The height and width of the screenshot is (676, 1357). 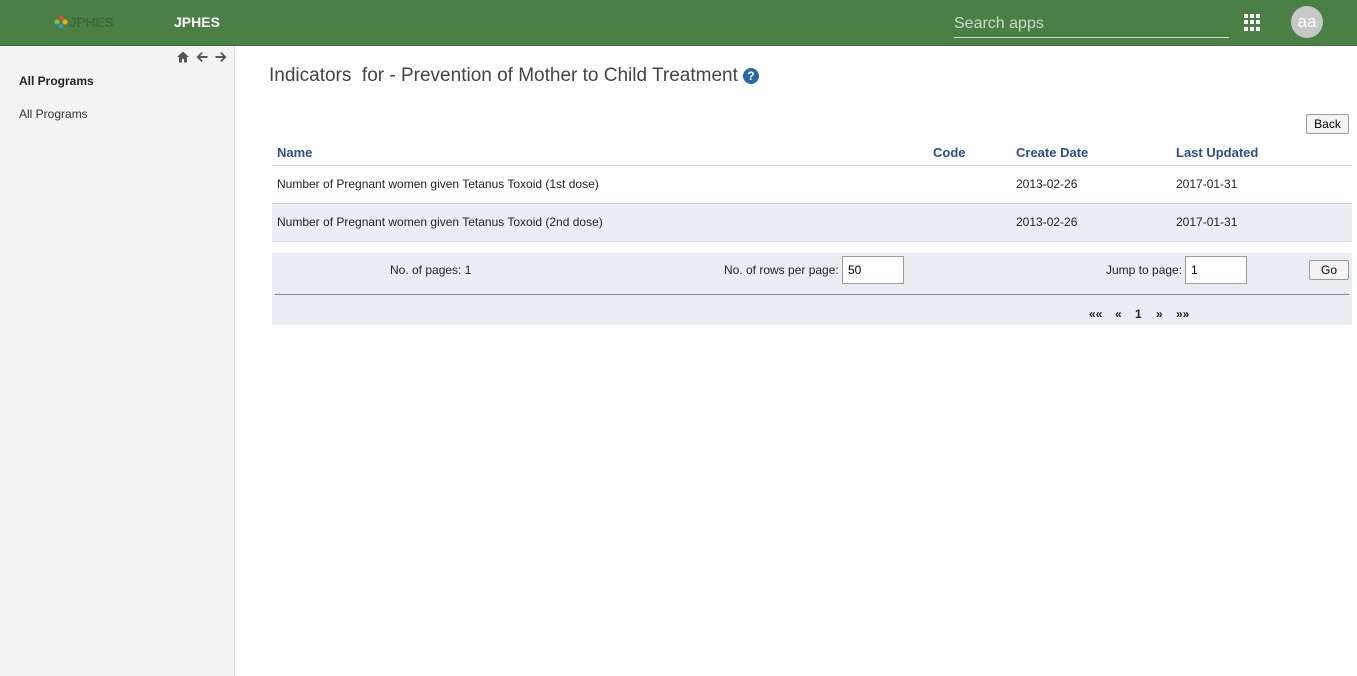 What do you see at coordinates (1159, 314) in the screenshot?
I see `next-page-link: »` at bounding box center [1159, 314].